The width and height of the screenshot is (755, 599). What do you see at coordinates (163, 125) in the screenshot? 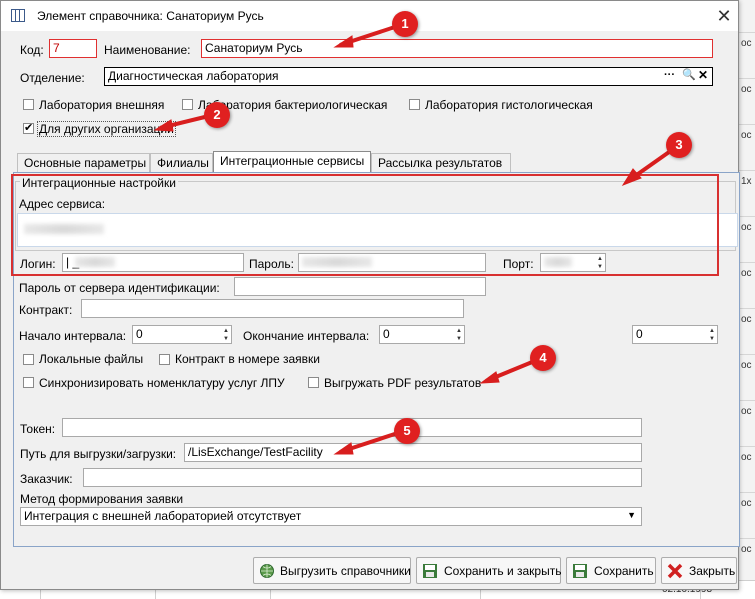
I see `arrow-2-head` at bounding box center [163, 125].